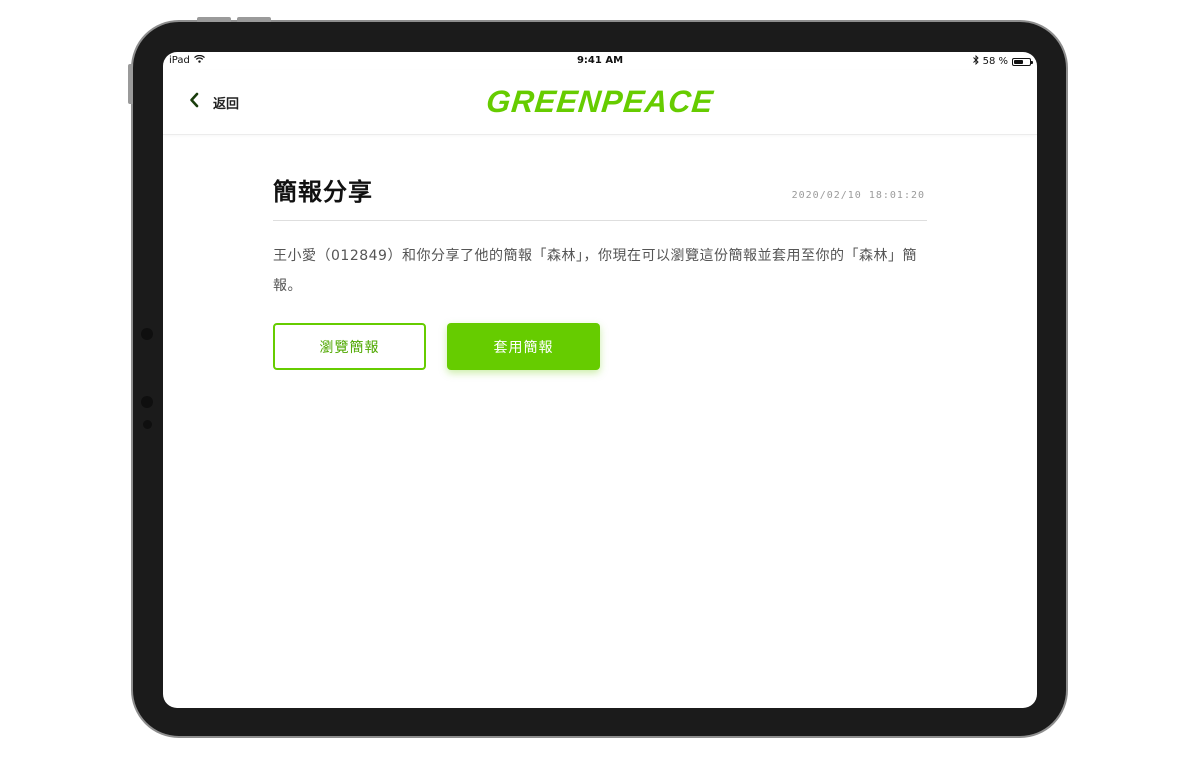 Image resolution: width=1200 pixels, height=760 pixels. Describe the element at coordinates (975, 61) in the screenshot. I see `bluetooth-icon` at that location.